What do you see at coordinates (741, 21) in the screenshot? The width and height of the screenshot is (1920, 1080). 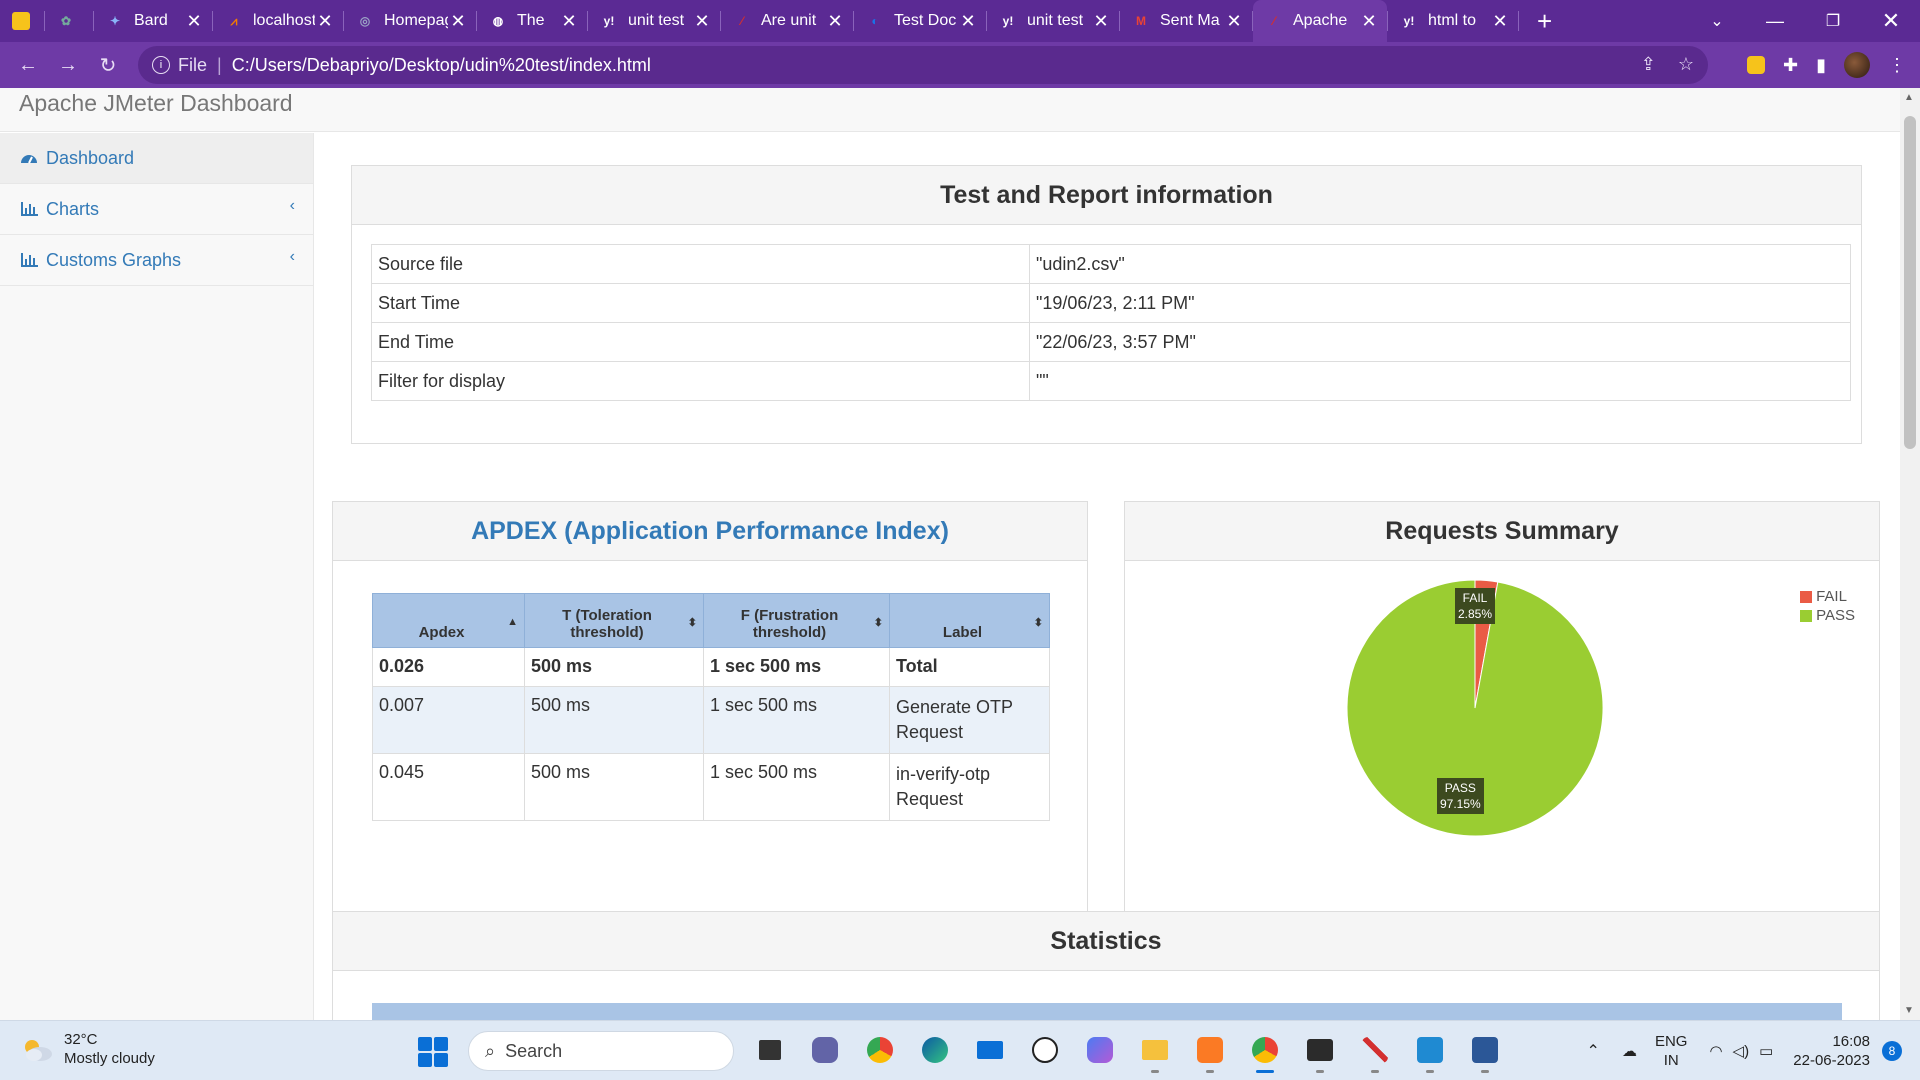 I see `jmeter-feather-icon: ⁄` at bounding box center [741, 21].